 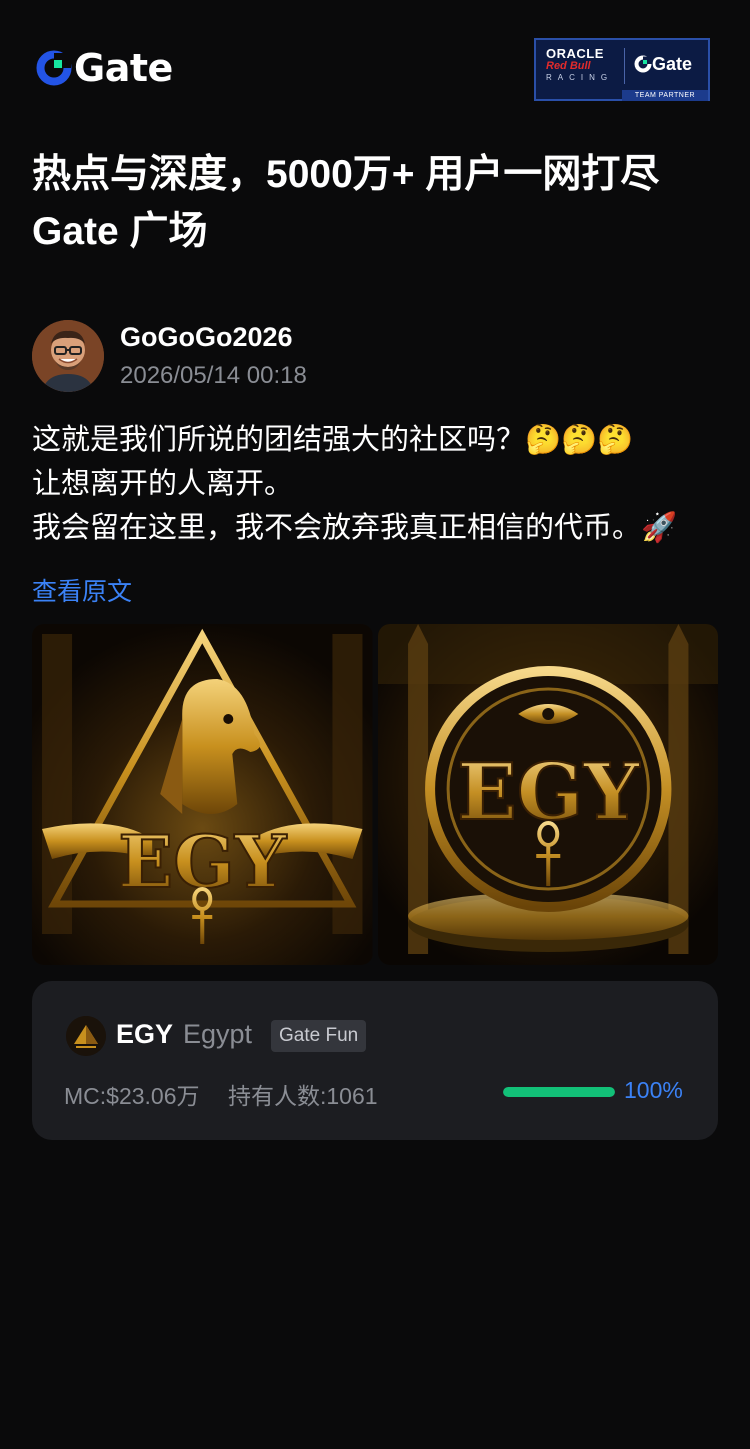 What do you see at coordinates (123, 68) in the screenshot?
I see `logo-text: Gate` at bounding box center [123, 68].